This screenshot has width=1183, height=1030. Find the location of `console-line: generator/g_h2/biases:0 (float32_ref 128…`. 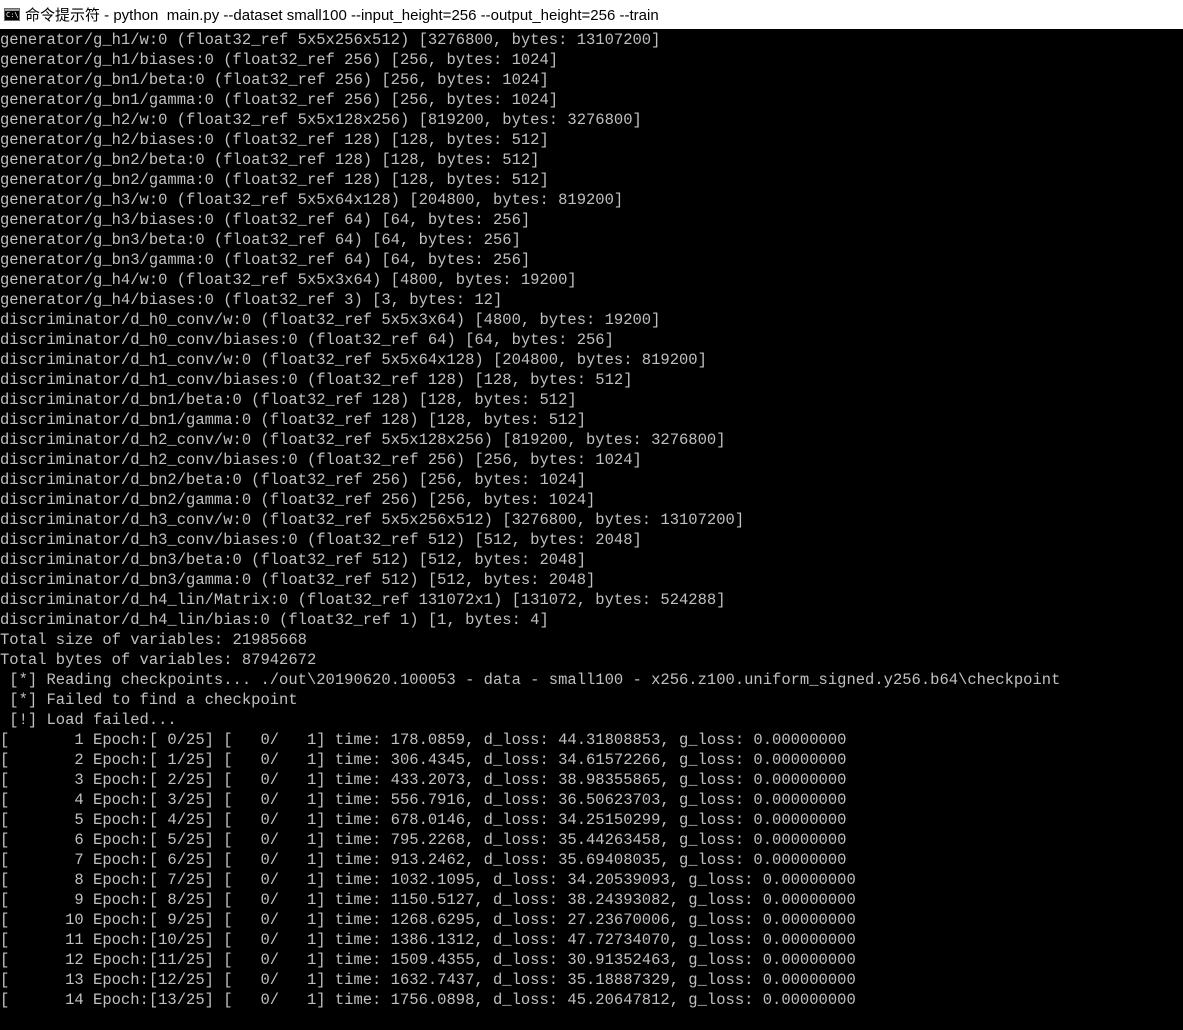

console-line: generator/g_h2/biases:0 (float32_ref 128… is located at coordinates (274, 140).